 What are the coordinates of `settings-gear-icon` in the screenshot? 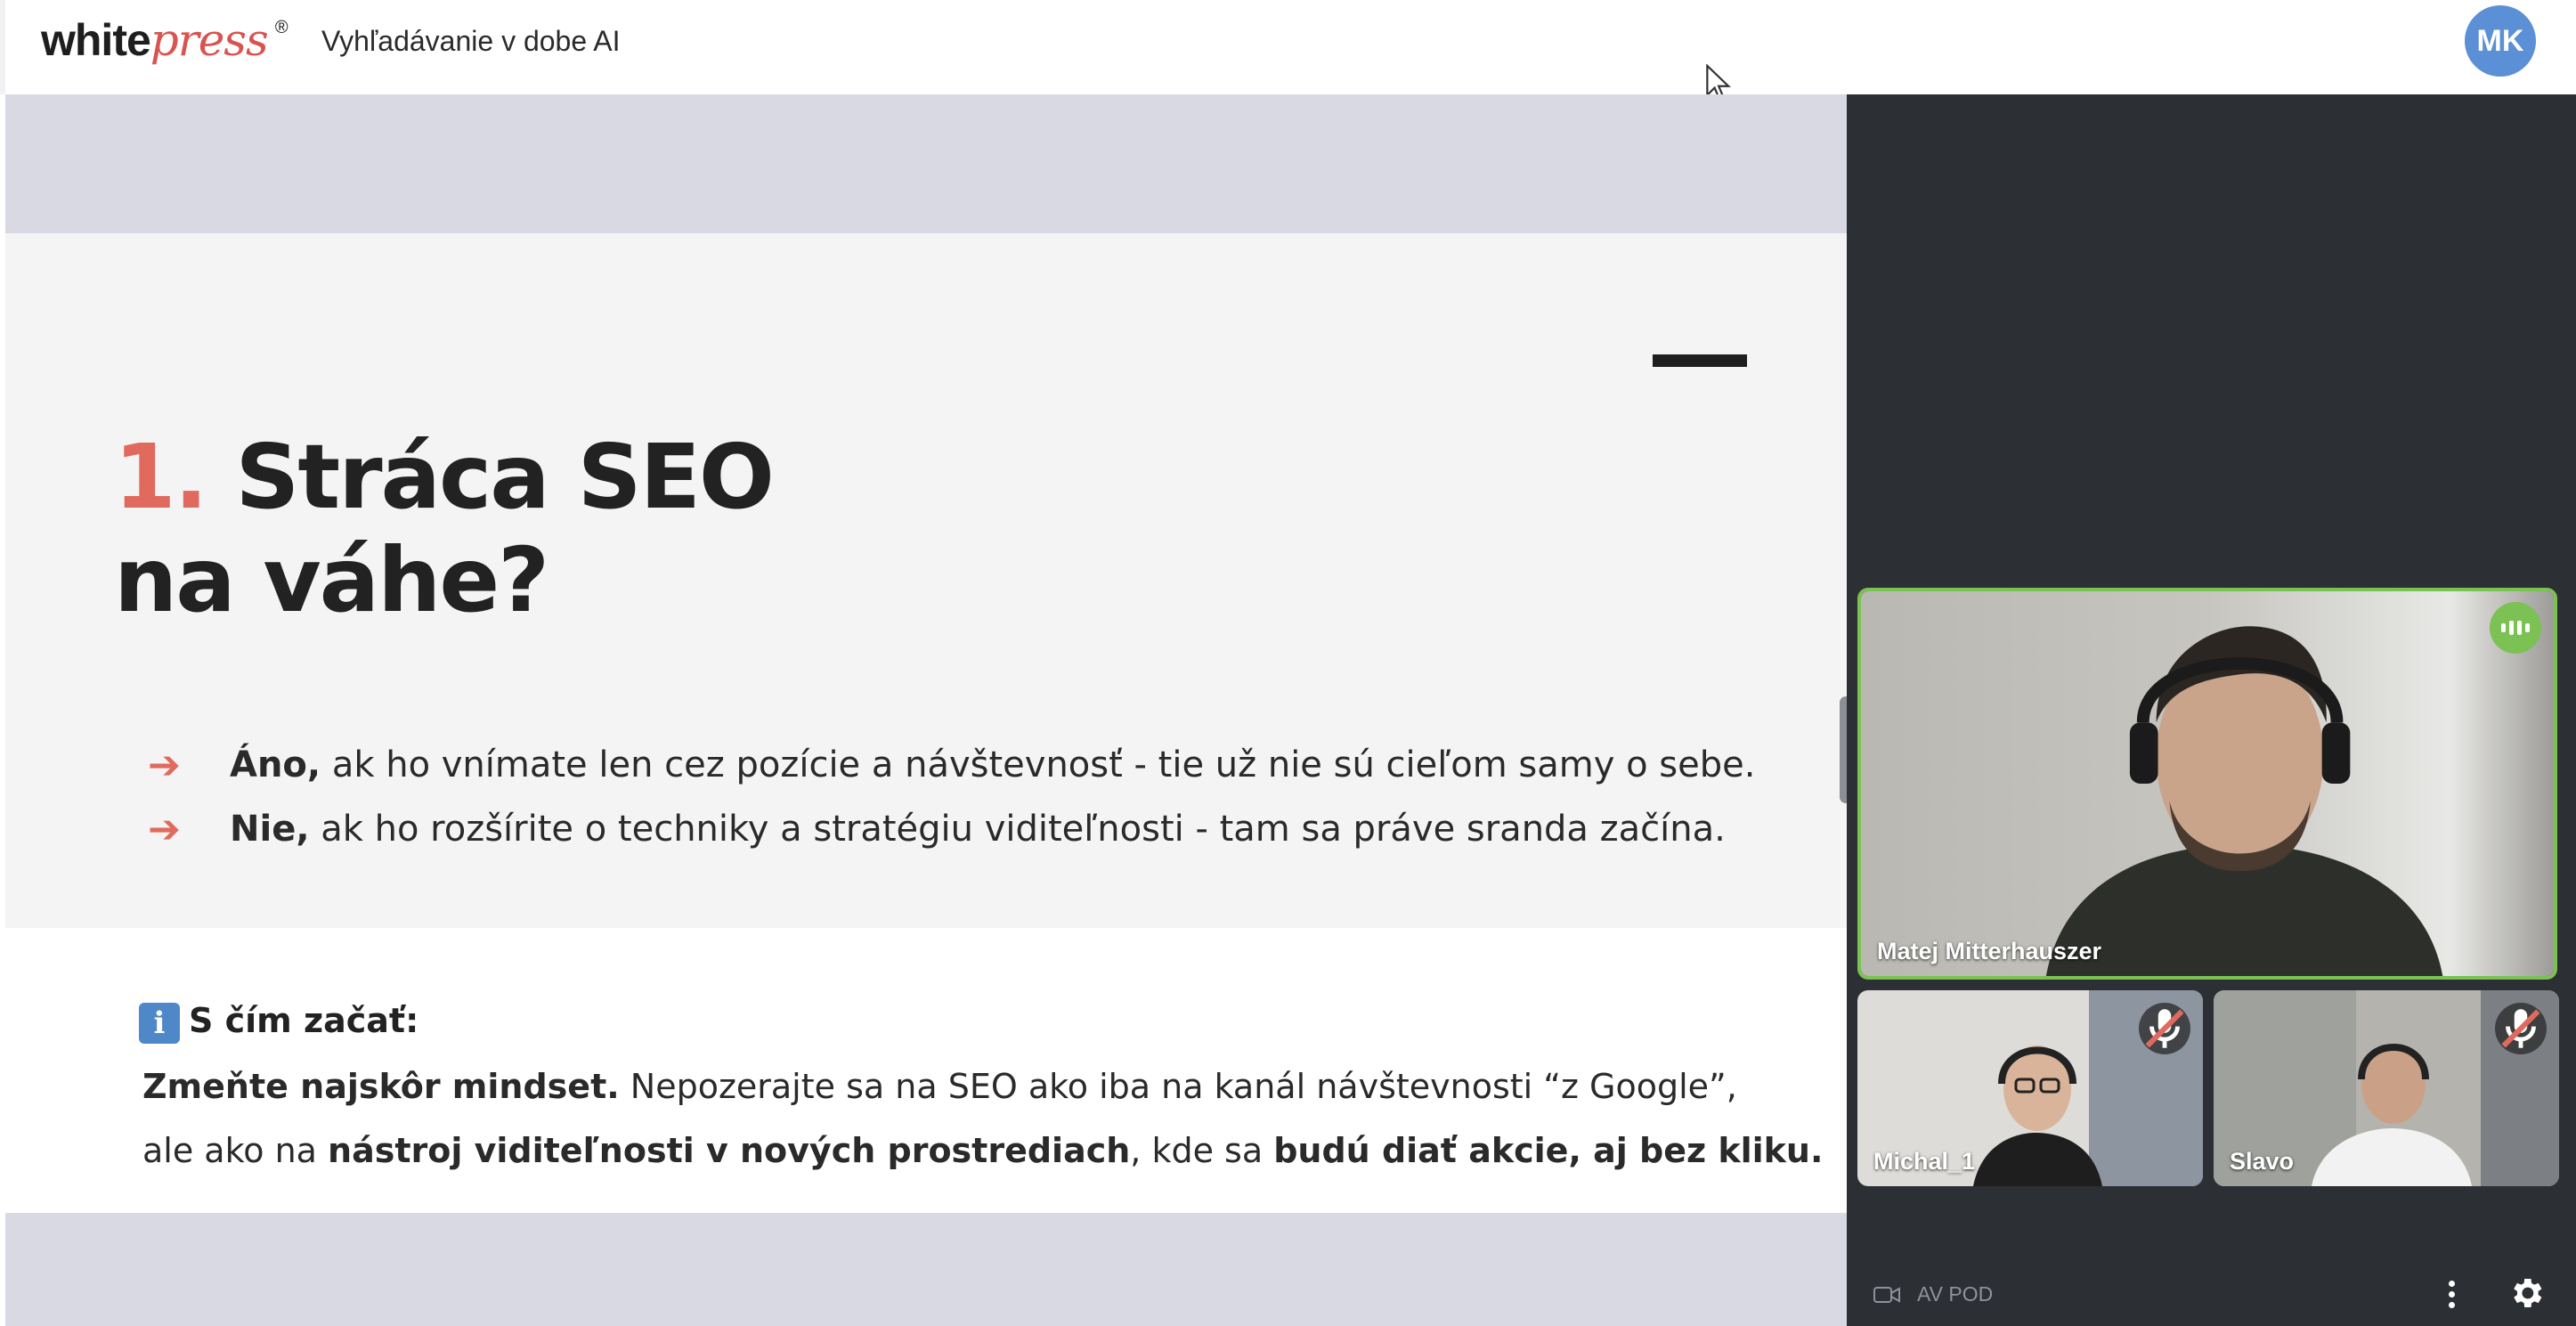 It's located at (2526, 1293).